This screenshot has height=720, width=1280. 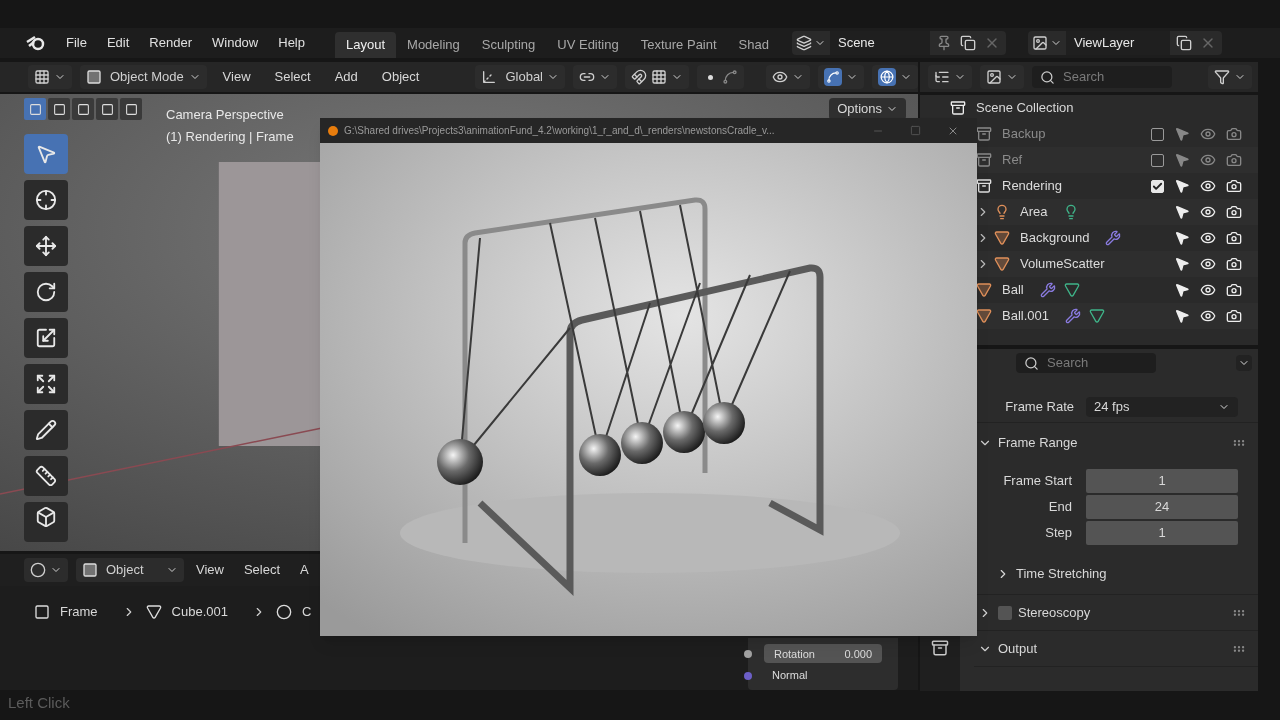 What do you see at coordinates (867, 109) in the screenshot?
I see `options-dropdown: Options` at bounding box center [867, 109].